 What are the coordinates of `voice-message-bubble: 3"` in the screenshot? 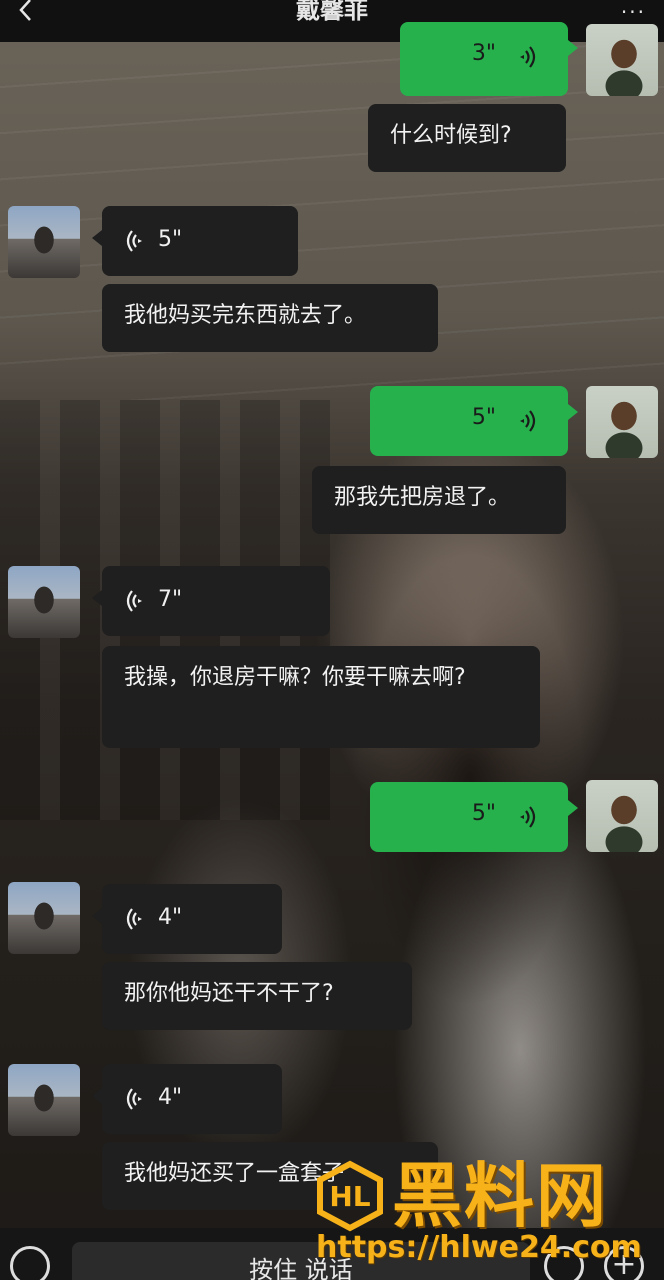 It's located at (489, 59).